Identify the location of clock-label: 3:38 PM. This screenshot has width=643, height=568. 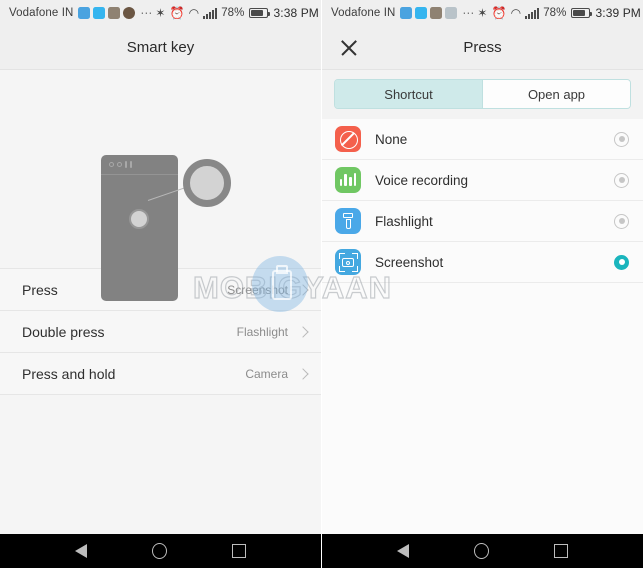
(296, 13).